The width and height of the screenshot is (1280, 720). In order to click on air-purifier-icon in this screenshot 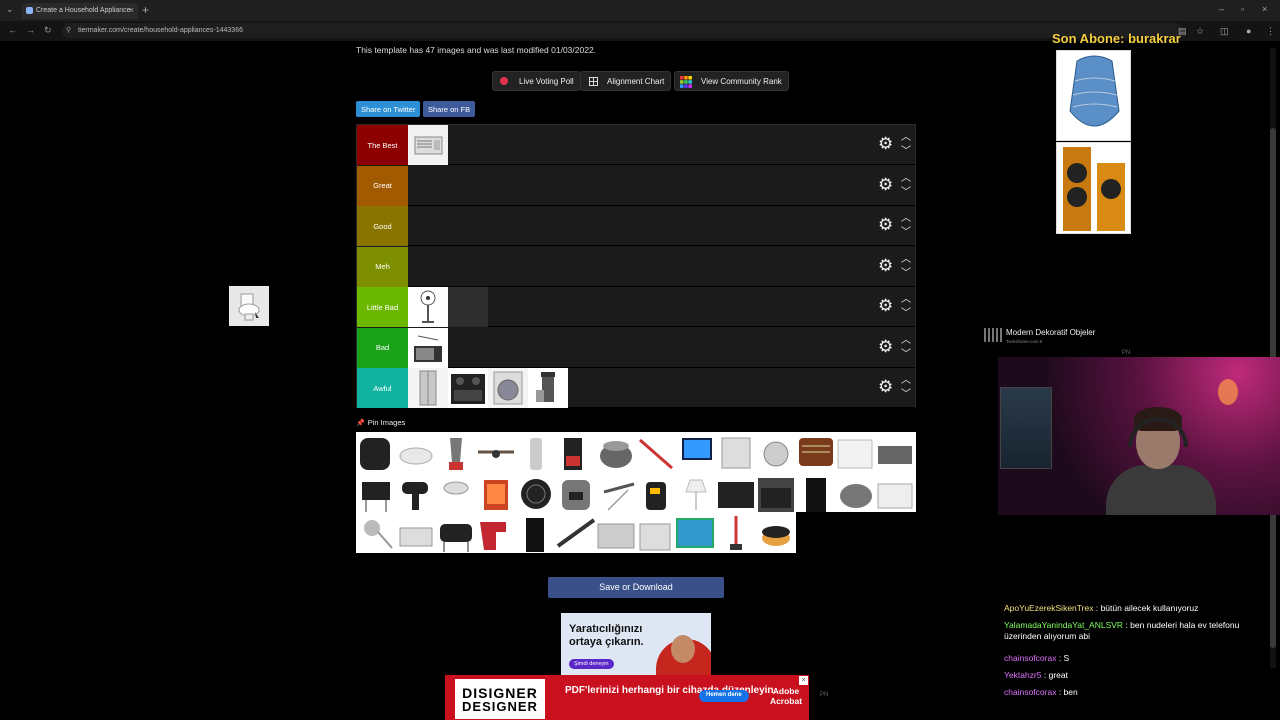, I will do `click(536, 454)`.